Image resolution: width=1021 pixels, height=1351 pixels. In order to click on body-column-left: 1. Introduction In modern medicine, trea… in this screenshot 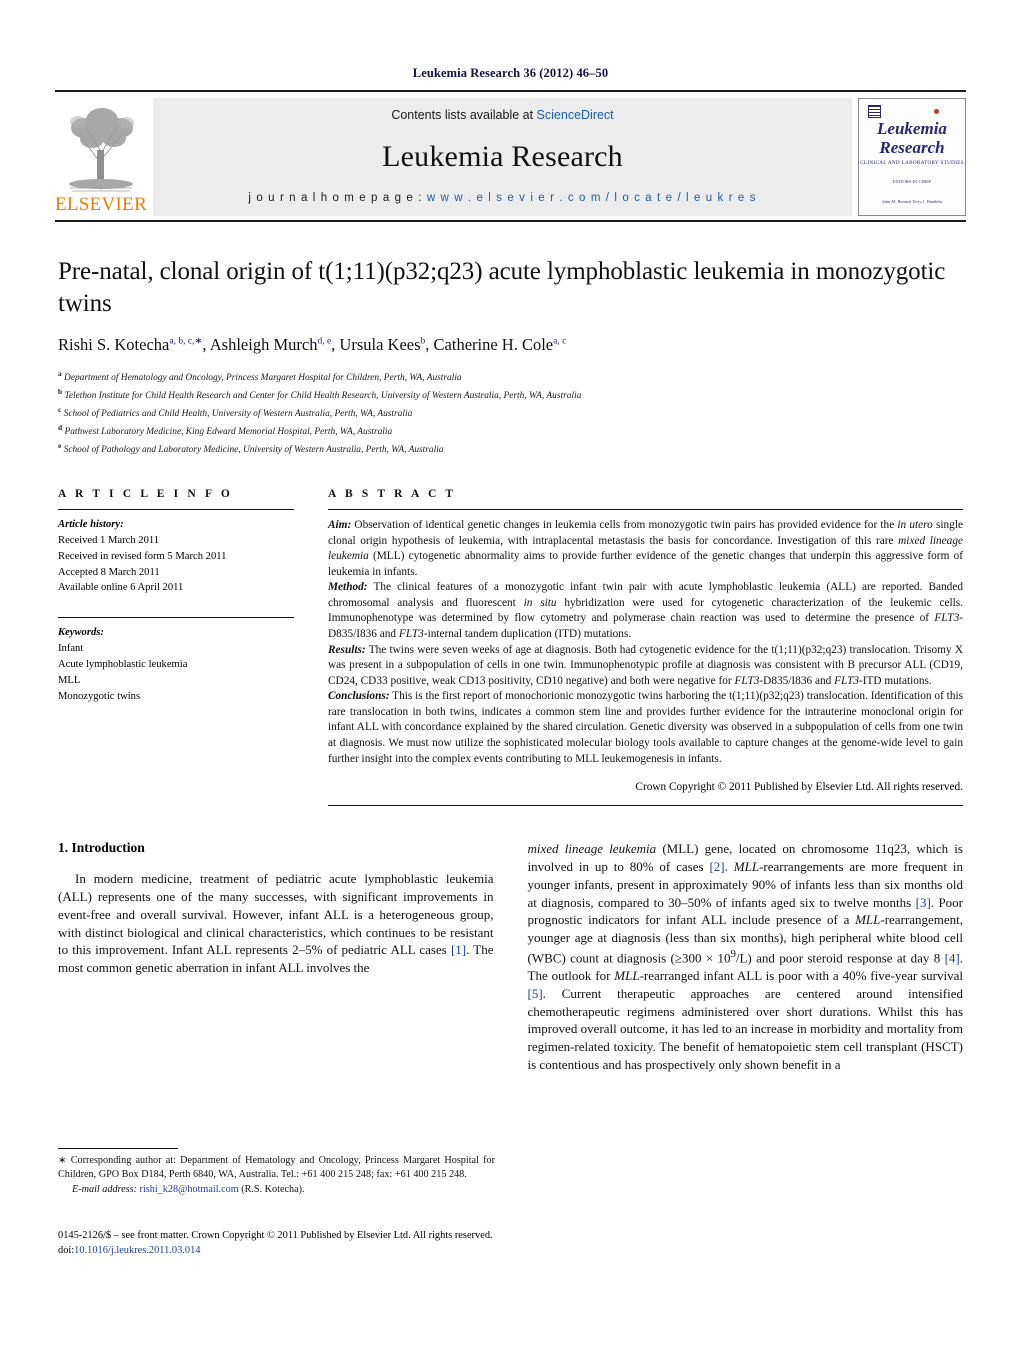, I will do `click(276, 957)`.